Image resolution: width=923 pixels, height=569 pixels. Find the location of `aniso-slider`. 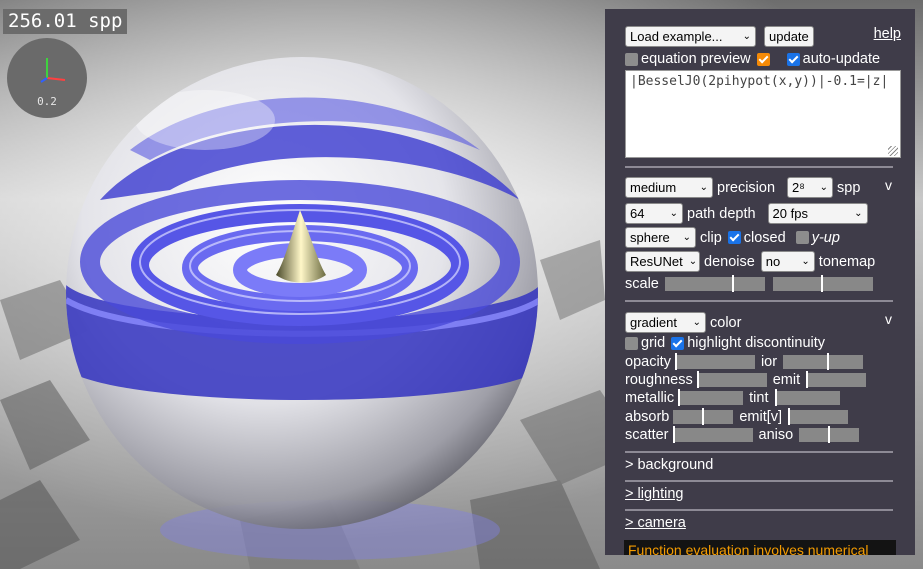

aniso-slider is located at coordinates (829, 434).